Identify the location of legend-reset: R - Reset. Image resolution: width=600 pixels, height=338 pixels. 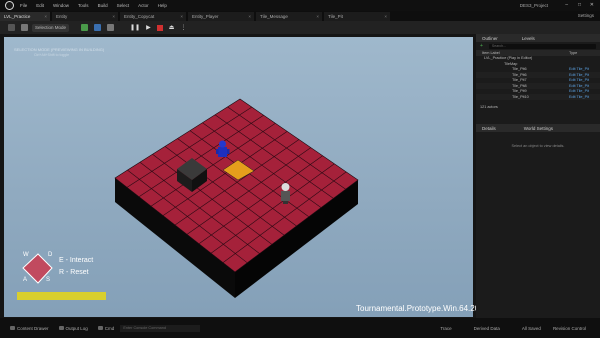
(74, 272).